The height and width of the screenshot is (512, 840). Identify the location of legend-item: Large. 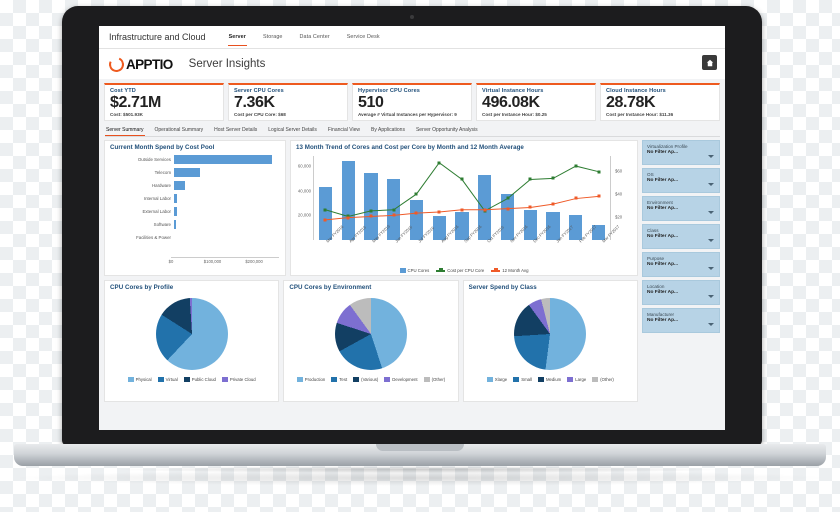
(576, 379).